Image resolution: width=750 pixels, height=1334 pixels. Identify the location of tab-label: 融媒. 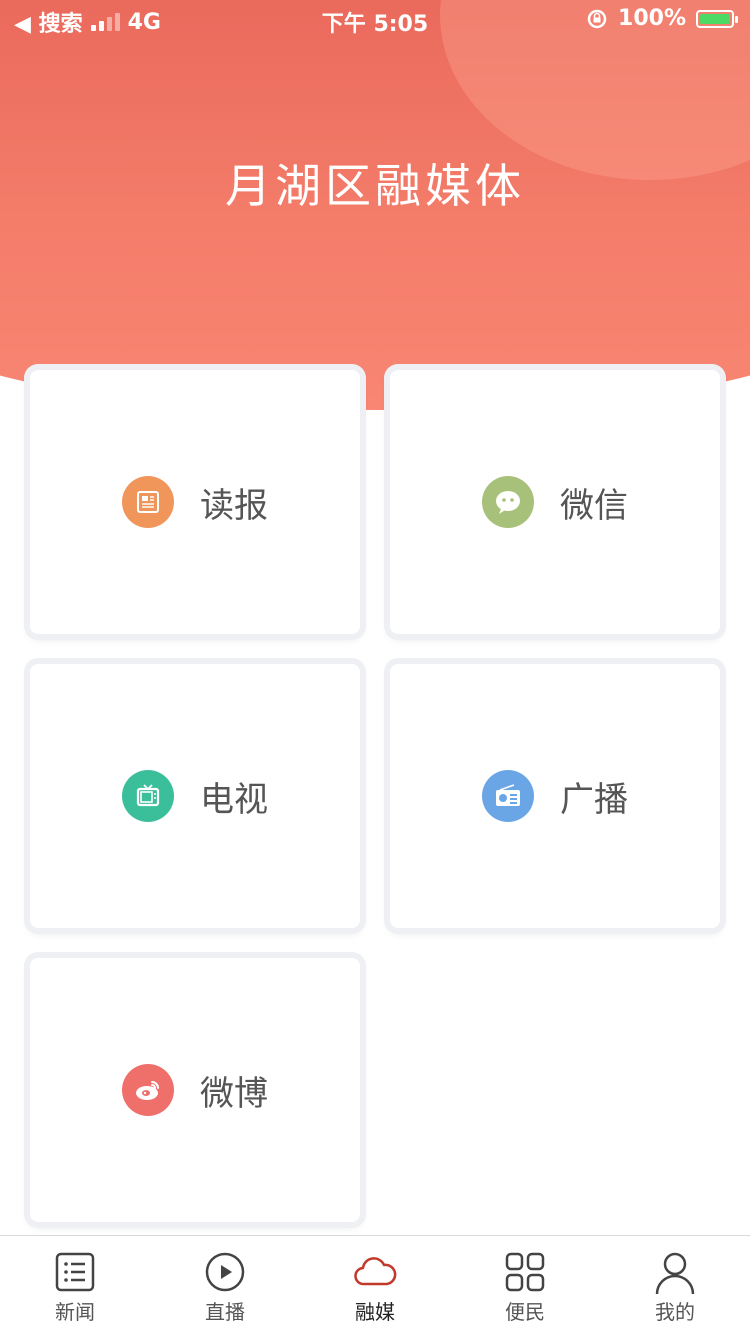
(375, 1312).